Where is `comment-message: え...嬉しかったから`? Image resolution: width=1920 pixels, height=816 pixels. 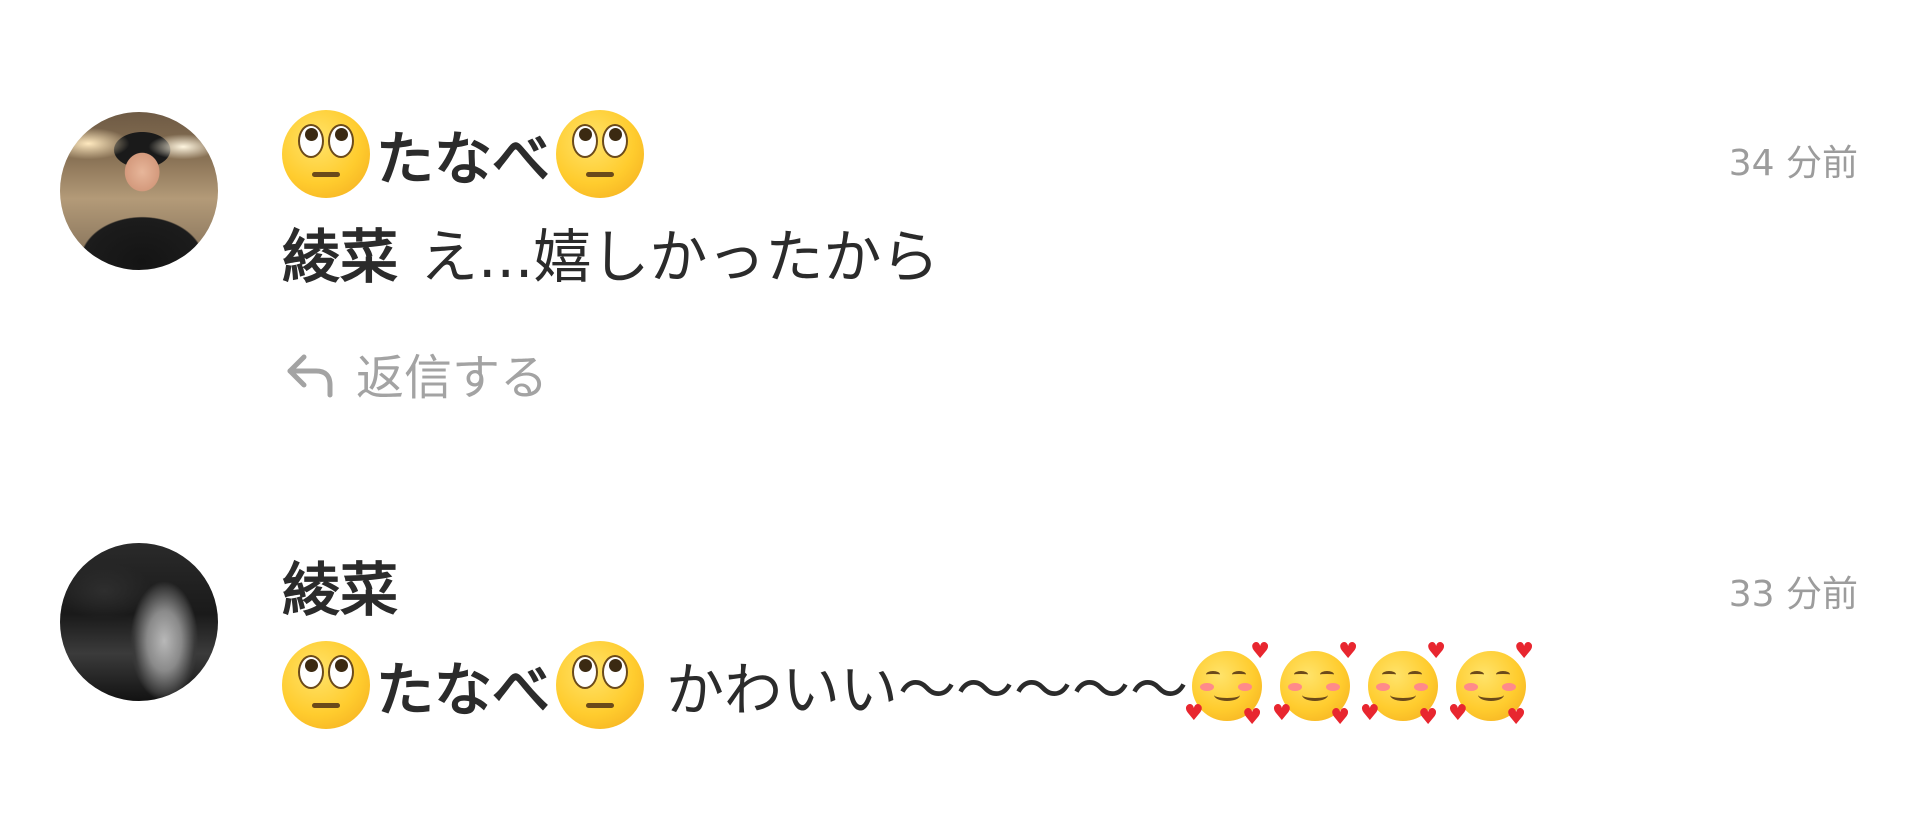 comment-message: え...嬉しかったから is located at coordinates (680, 257).